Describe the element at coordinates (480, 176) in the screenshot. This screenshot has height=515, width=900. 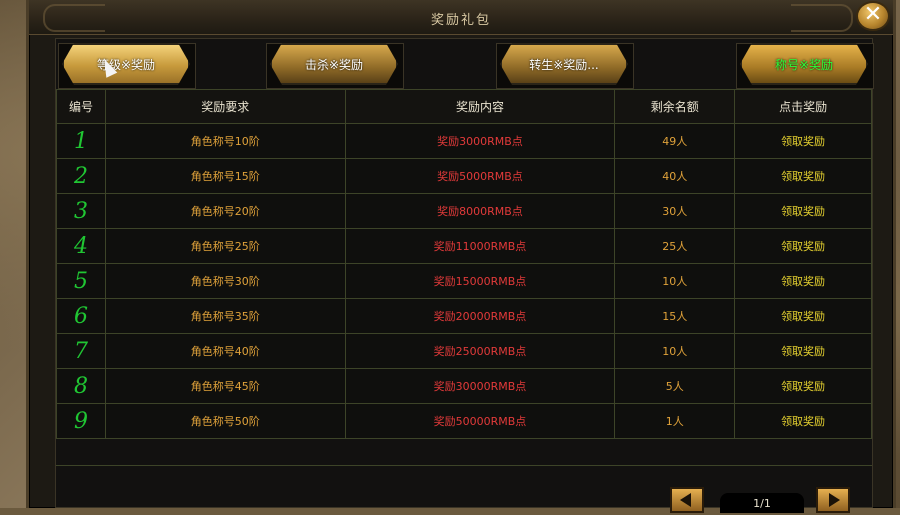
I see `row-reward: 奖励5000RMB点` at that location.